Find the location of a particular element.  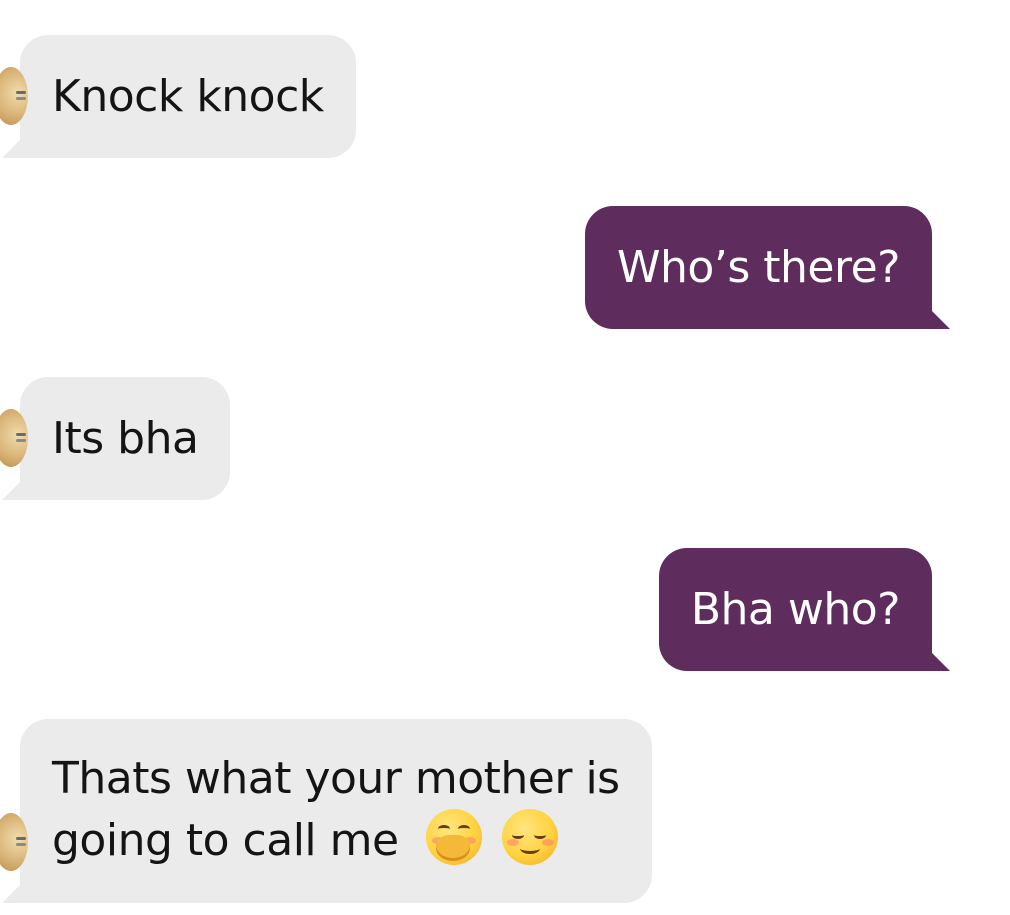

message-text: Bha who? is located at coordinates (795, 609).